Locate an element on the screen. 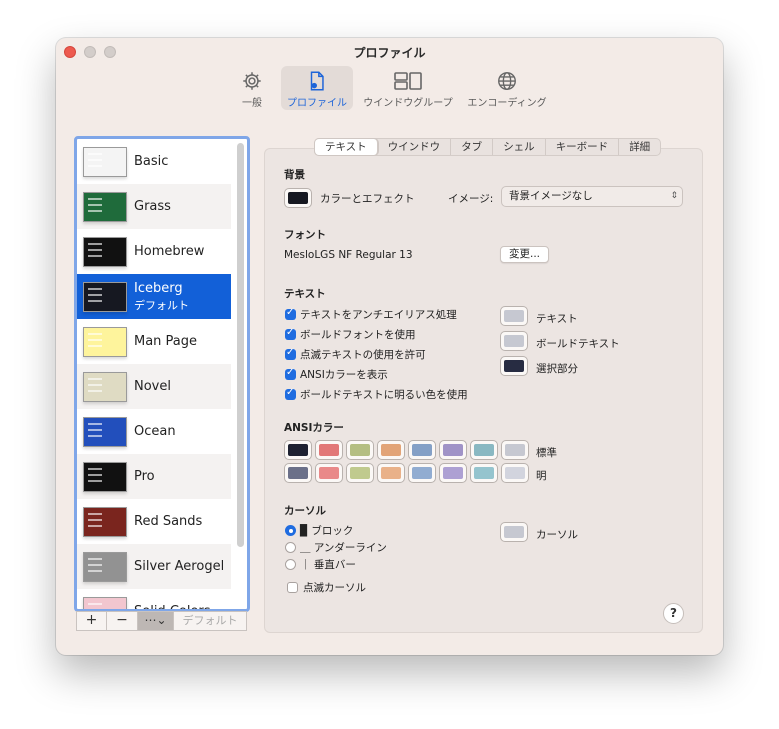 Image resolution: width=779 pixels, height=729 pixels. cursor-style-label: ｜ 垂直バー is located at coordinates (328, 565).